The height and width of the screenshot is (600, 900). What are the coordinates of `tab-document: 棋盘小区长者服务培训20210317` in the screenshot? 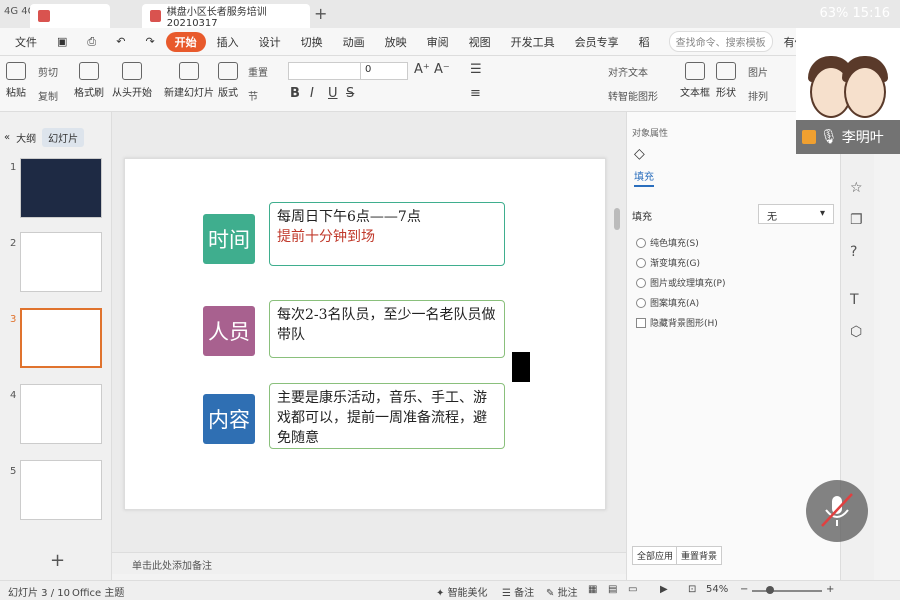 It's located at (226, 16).